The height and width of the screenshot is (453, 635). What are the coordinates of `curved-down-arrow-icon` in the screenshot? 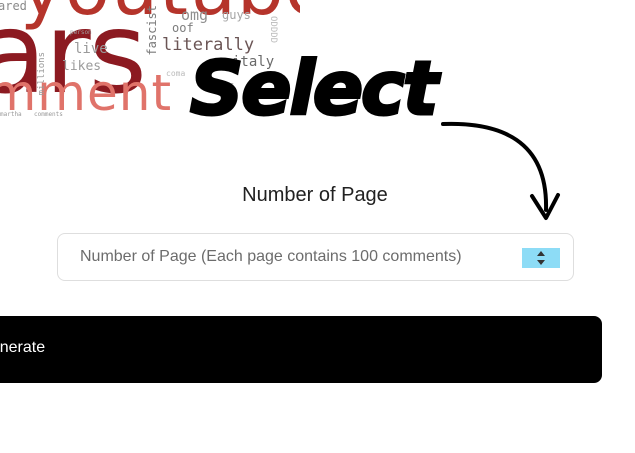 It's located at (500, 170).